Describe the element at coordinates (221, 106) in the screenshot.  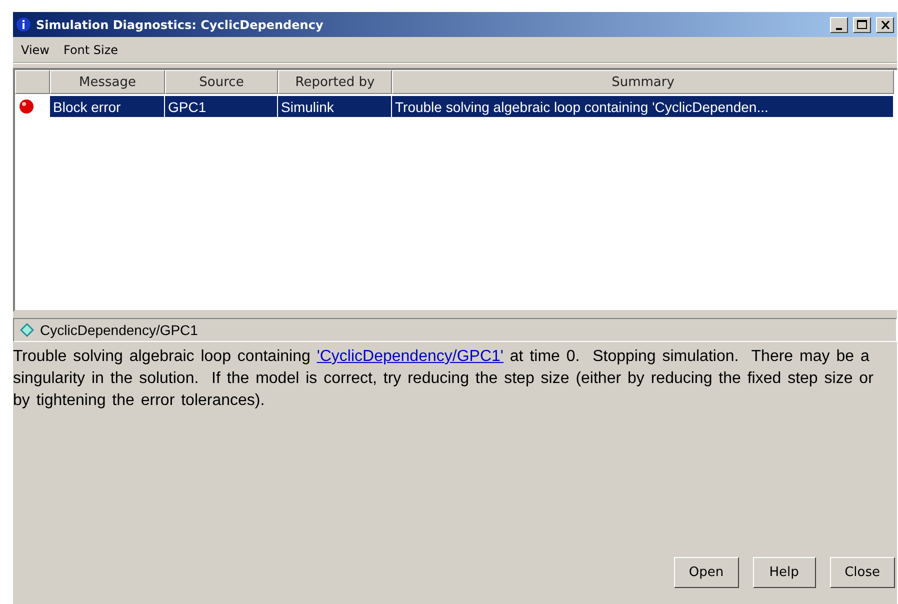
I see `table-cell: GPC1` at that location.